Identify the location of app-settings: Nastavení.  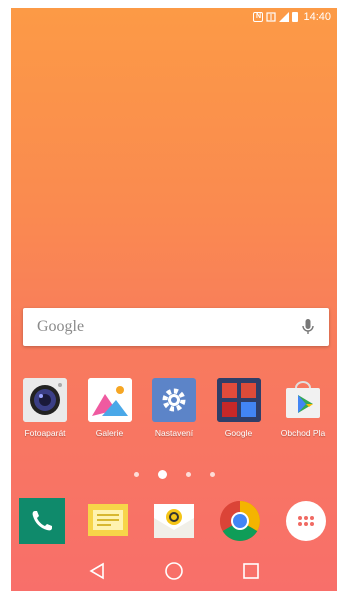
(174, 408).